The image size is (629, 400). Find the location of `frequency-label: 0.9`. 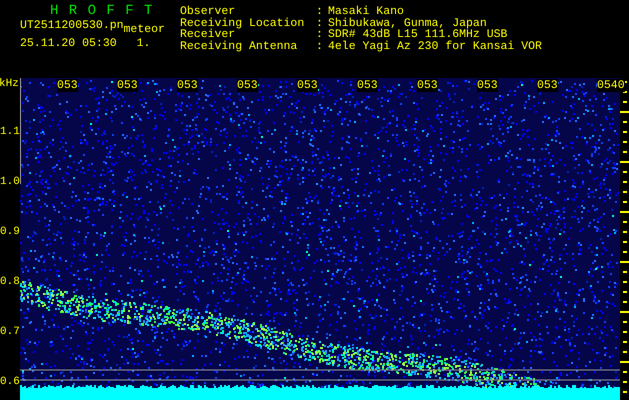

frequency-label: 0.9 is located at coordinates (10, 232).